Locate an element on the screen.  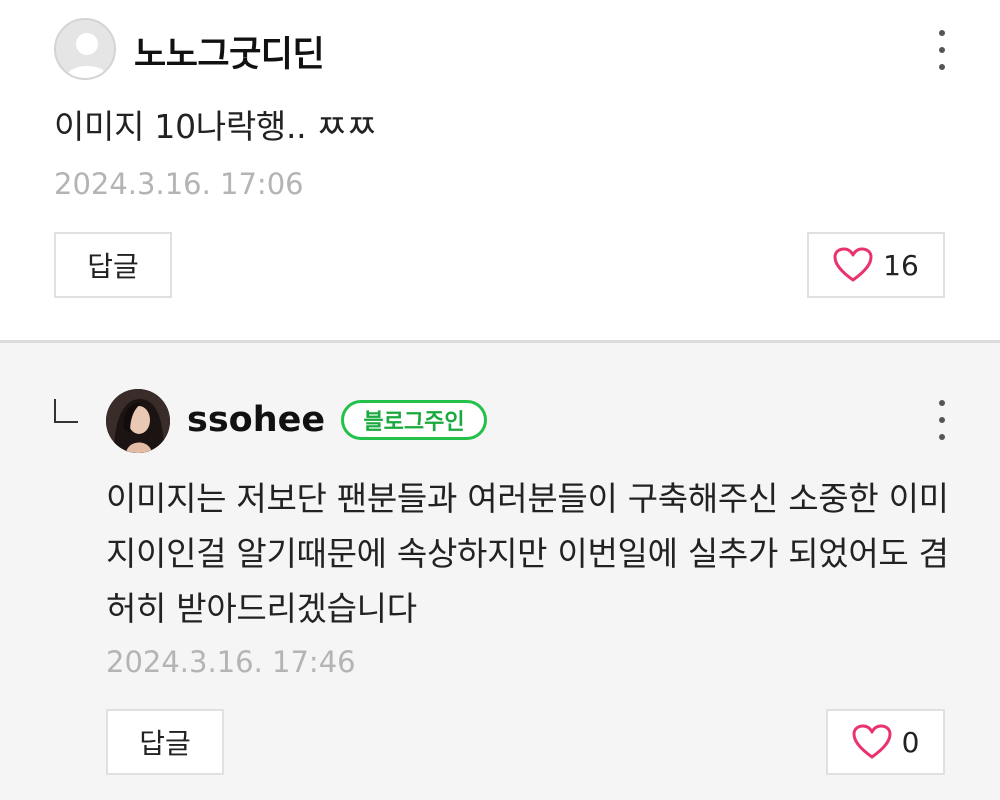
default-avatar-icon is located at coordinates (85, 49).